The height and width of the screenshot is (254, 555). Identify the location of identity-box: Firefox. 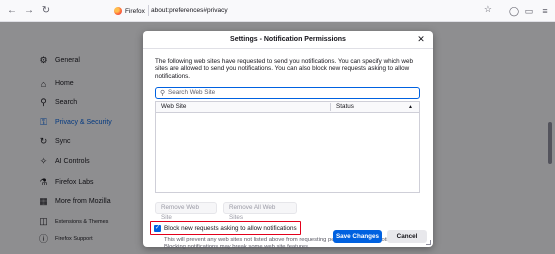
(129, 11).